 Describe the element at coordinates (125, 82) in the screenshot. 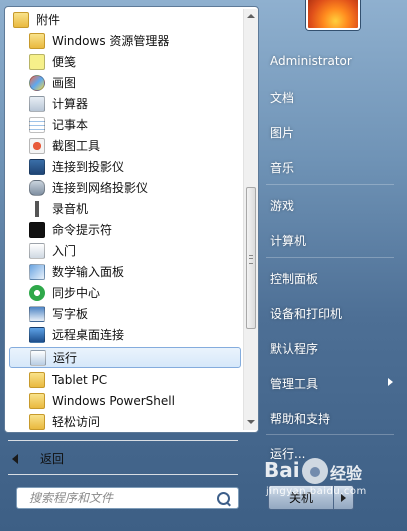

I see `program-paint: 画图` at that location.